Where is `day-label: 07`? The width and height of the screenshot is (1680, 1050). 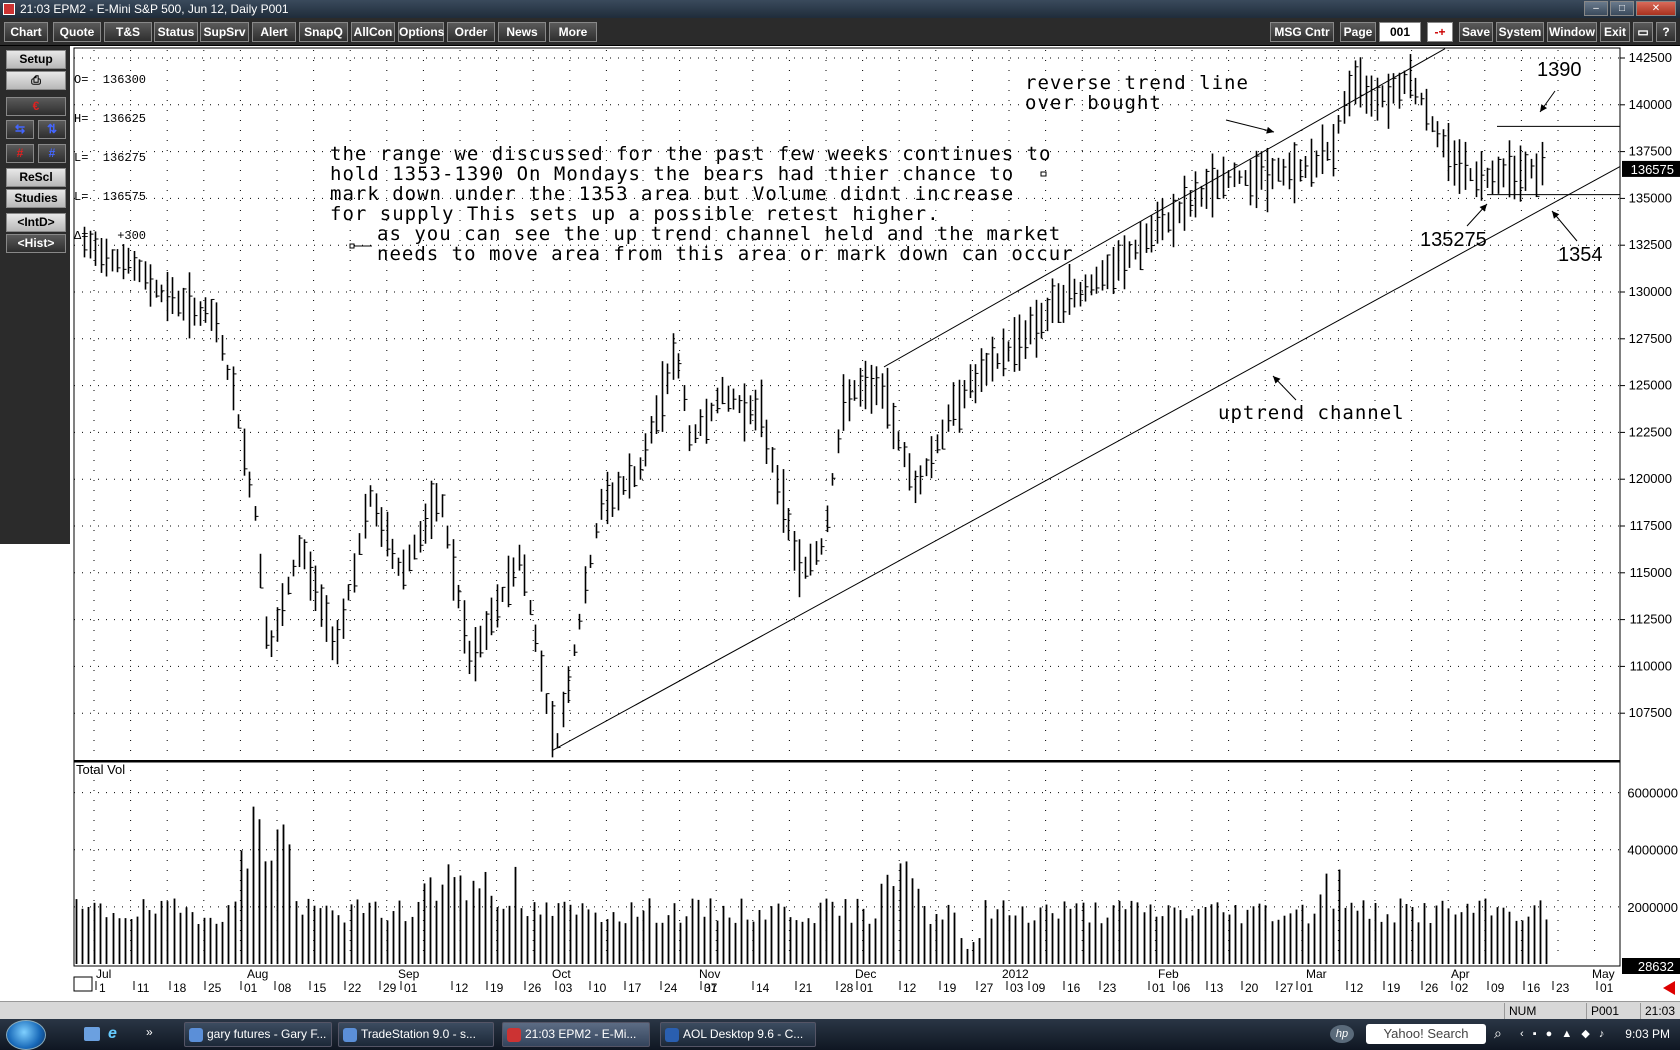 day-label: 07 is located at coordinates (711, 988).